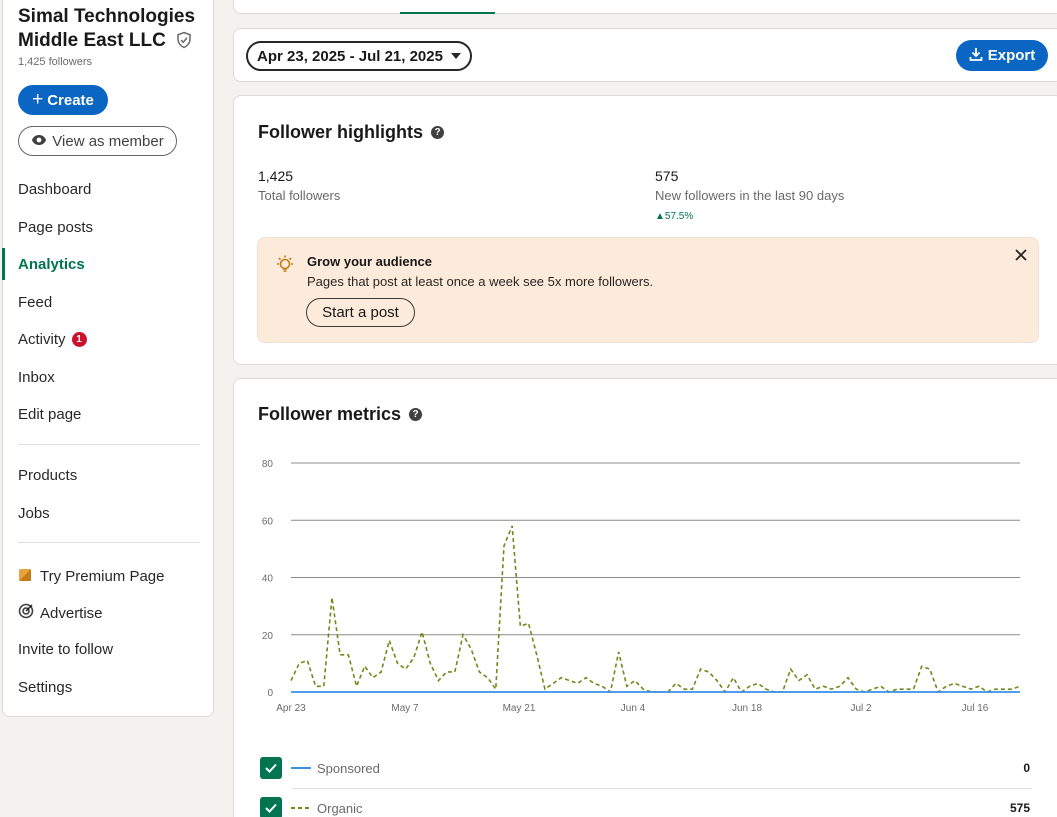 The height and width of the screenshot is (817, 1057). I want to click on view-as-member-label: View as member, so click(108, 141).